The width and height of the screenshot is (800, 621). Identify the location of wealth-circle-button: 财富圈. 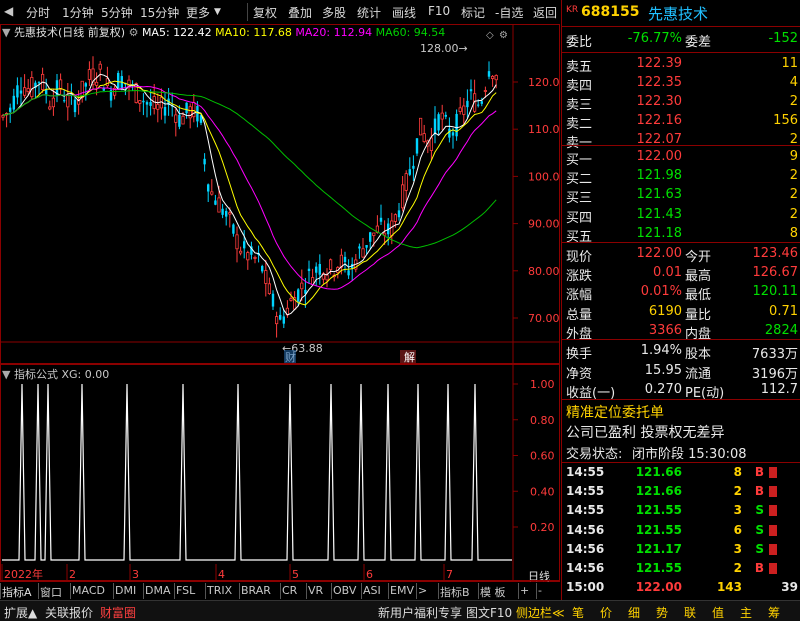
(118, 612).